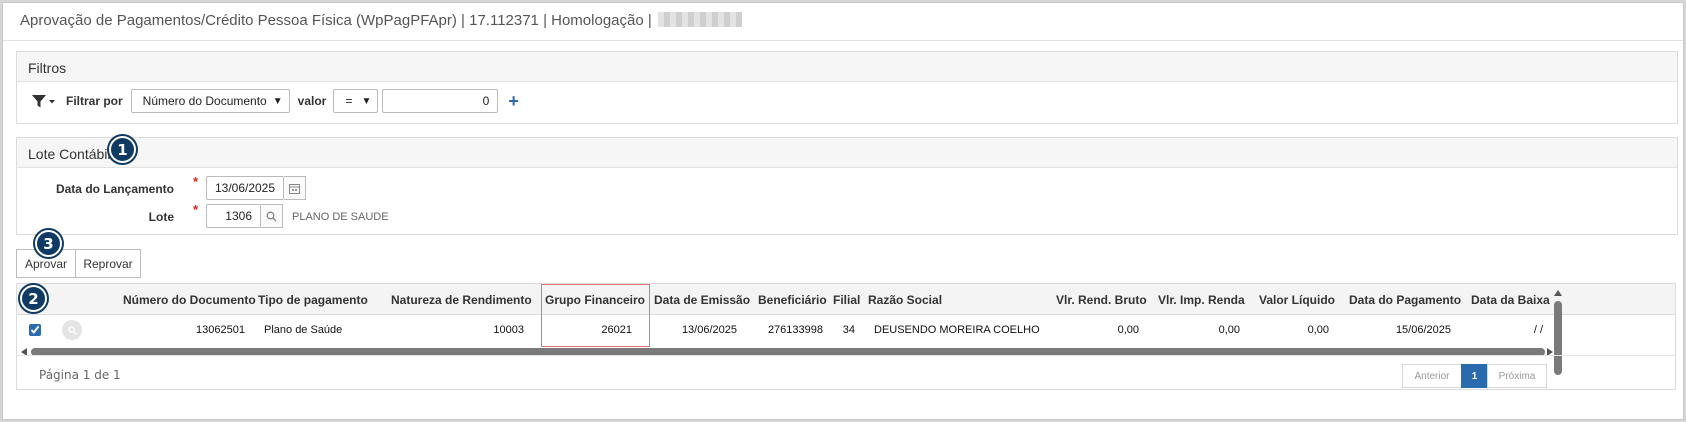 This screenshot has height=422, width=1686. What do you see at coordinates (1229, 330) in the screenshot?
I see `cell-income-tax: 0,00` at bounding box center [1229, 330].